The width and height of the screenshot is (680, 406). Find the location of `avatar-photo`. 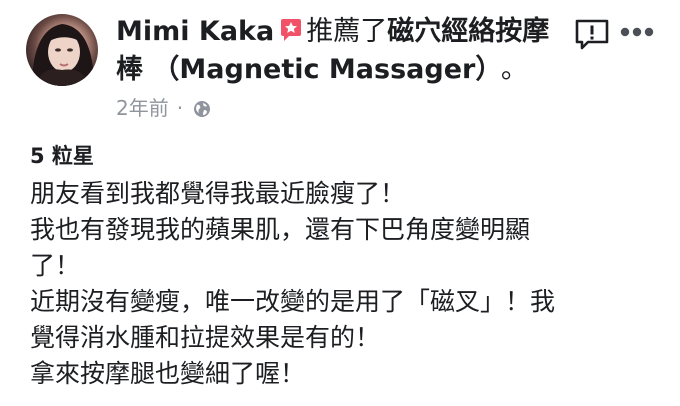

avatar-photo is located at coordinates (63, 55).